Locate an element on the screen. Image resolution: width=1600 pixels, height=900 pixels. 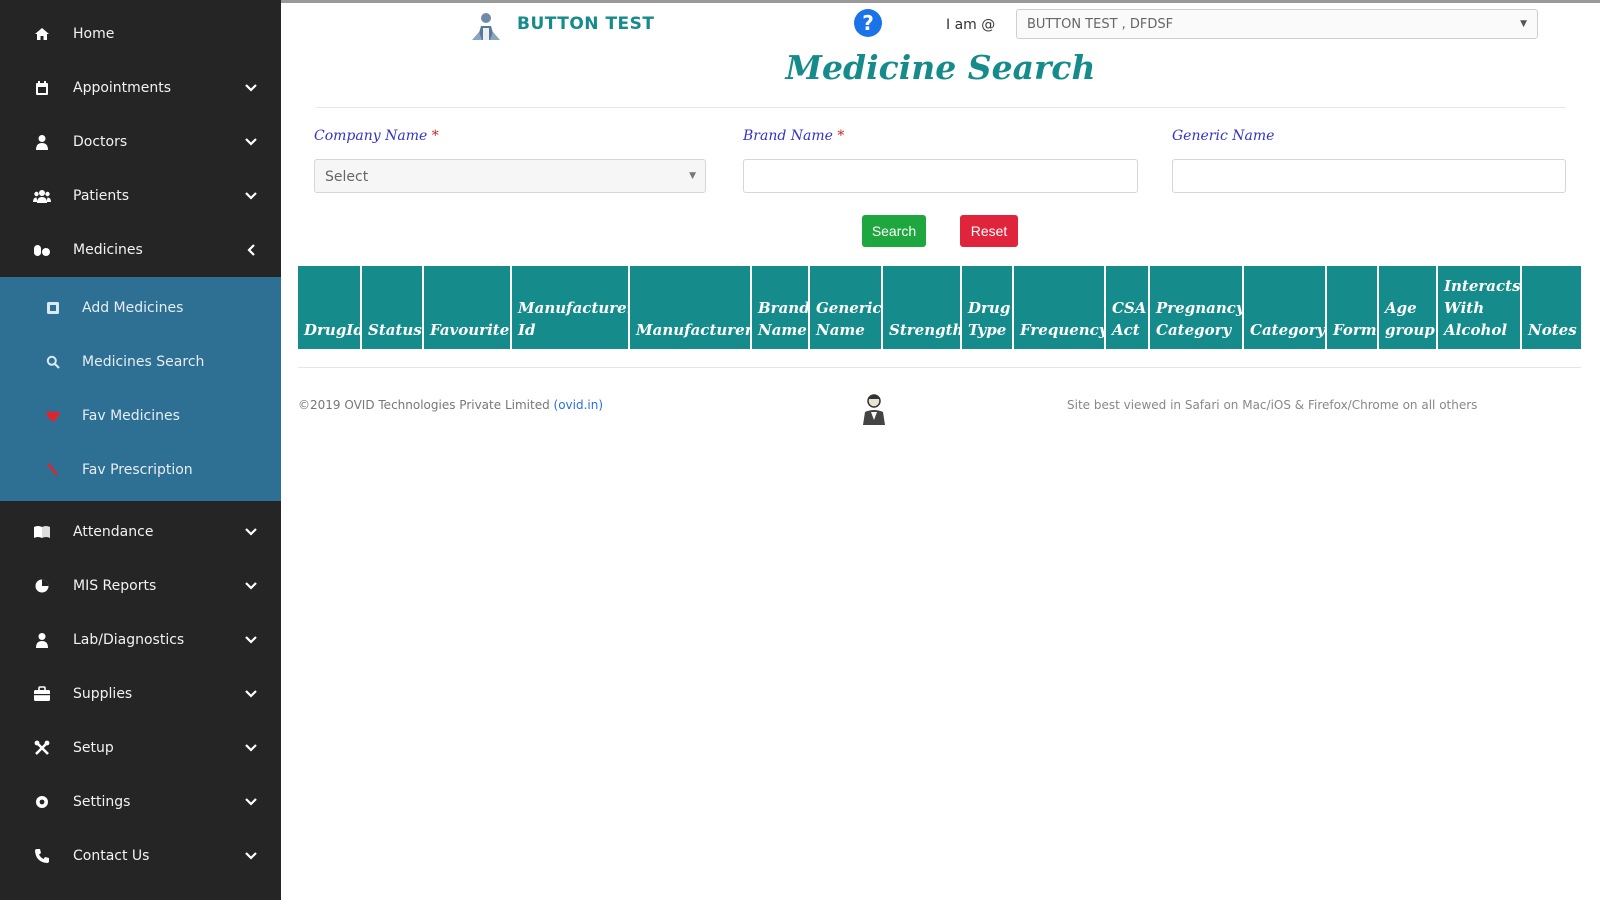
sidebar-item-label: Lab/Diagnostics is located at coordinates (129, 640).